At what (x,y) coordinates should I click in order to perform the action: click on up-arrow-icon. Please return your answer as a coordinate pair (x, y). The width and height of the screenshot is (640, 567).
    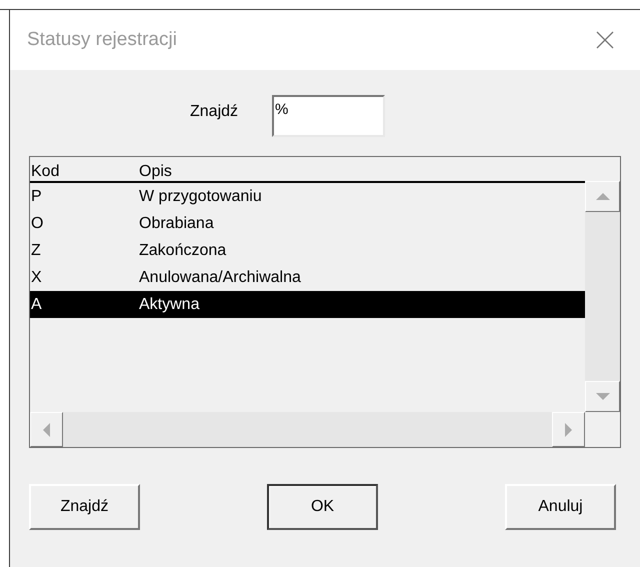
    Looking at the image, I should click on (603, 196).